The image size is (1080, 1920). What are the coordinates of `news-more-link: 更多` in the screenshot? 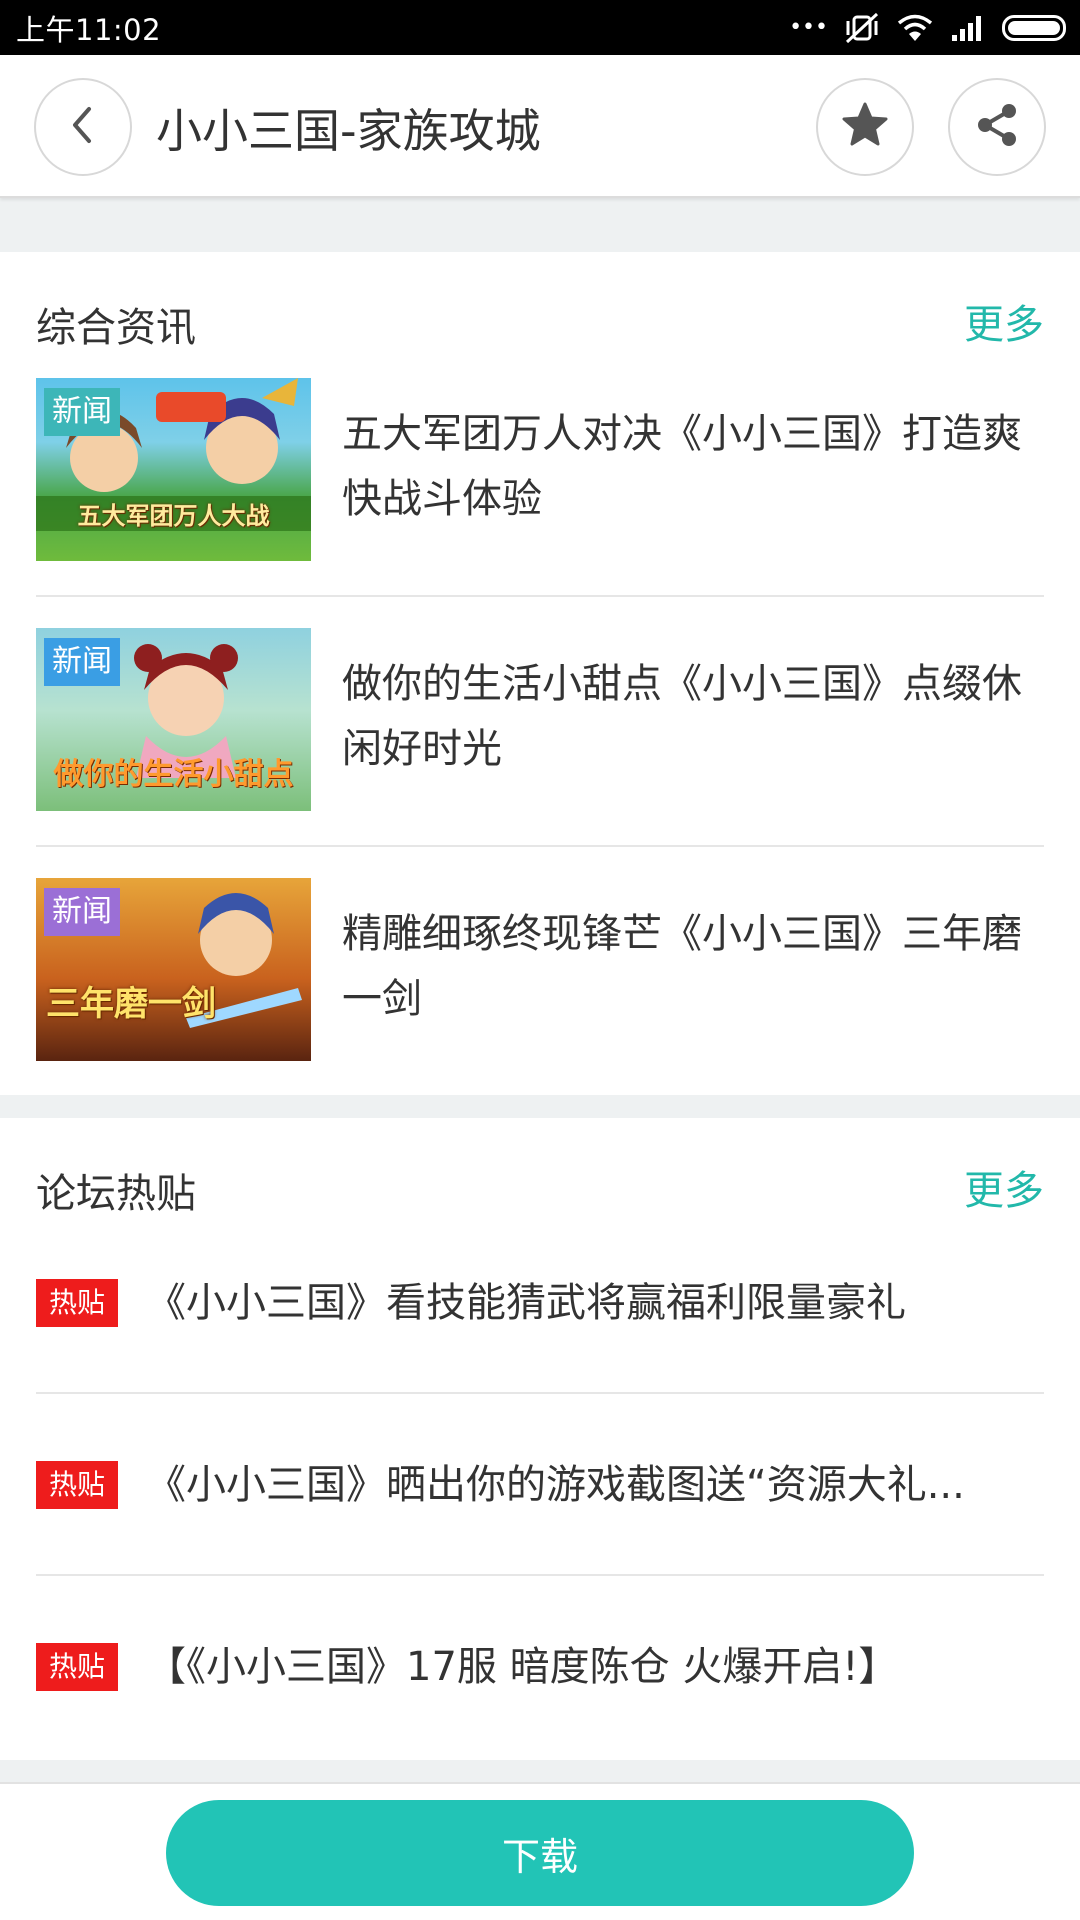 It's located at (1004, 321).